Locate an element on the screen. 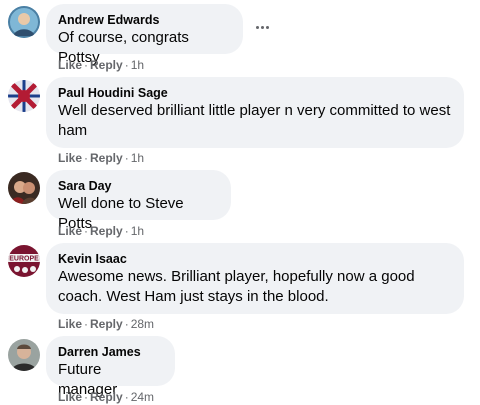 This screenshot has height=405, width=480. user-avatar-icon: EUROPE is located at coordinates (24, 261).